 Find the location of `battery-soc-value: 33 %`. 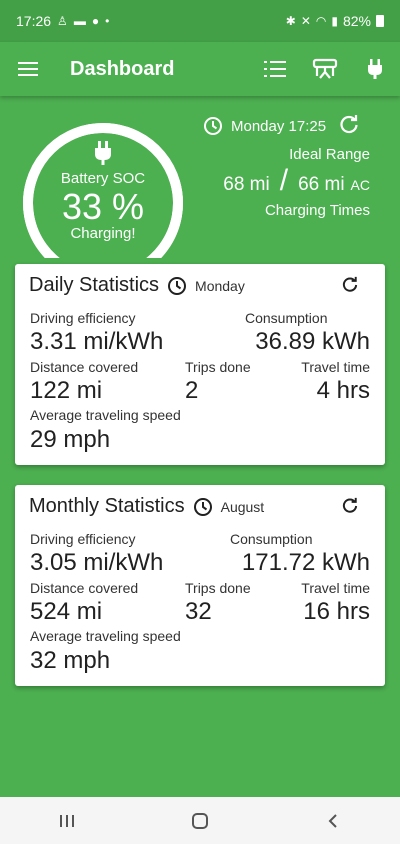

battery-soc-value: 33 % is located at coordinates (103, 206).